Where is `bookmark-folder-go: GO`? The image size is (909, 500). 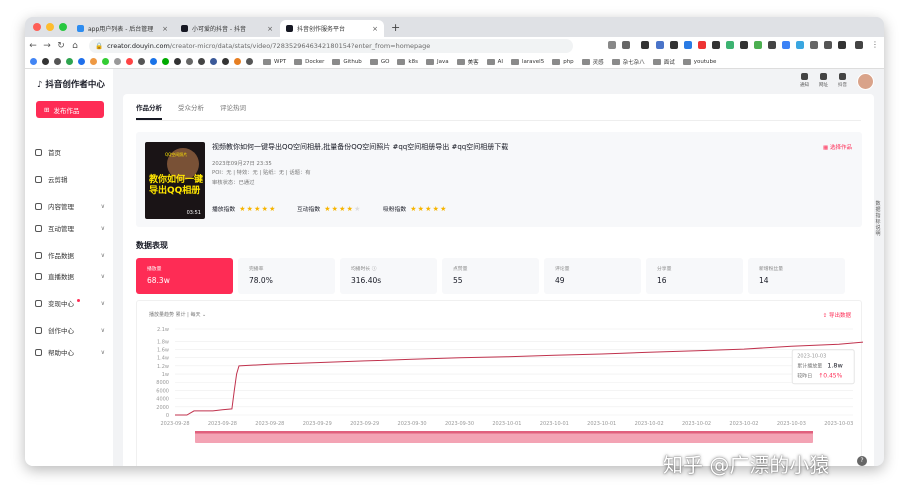
bookmark-folder-go: GO is located at coordinates (379, 61).